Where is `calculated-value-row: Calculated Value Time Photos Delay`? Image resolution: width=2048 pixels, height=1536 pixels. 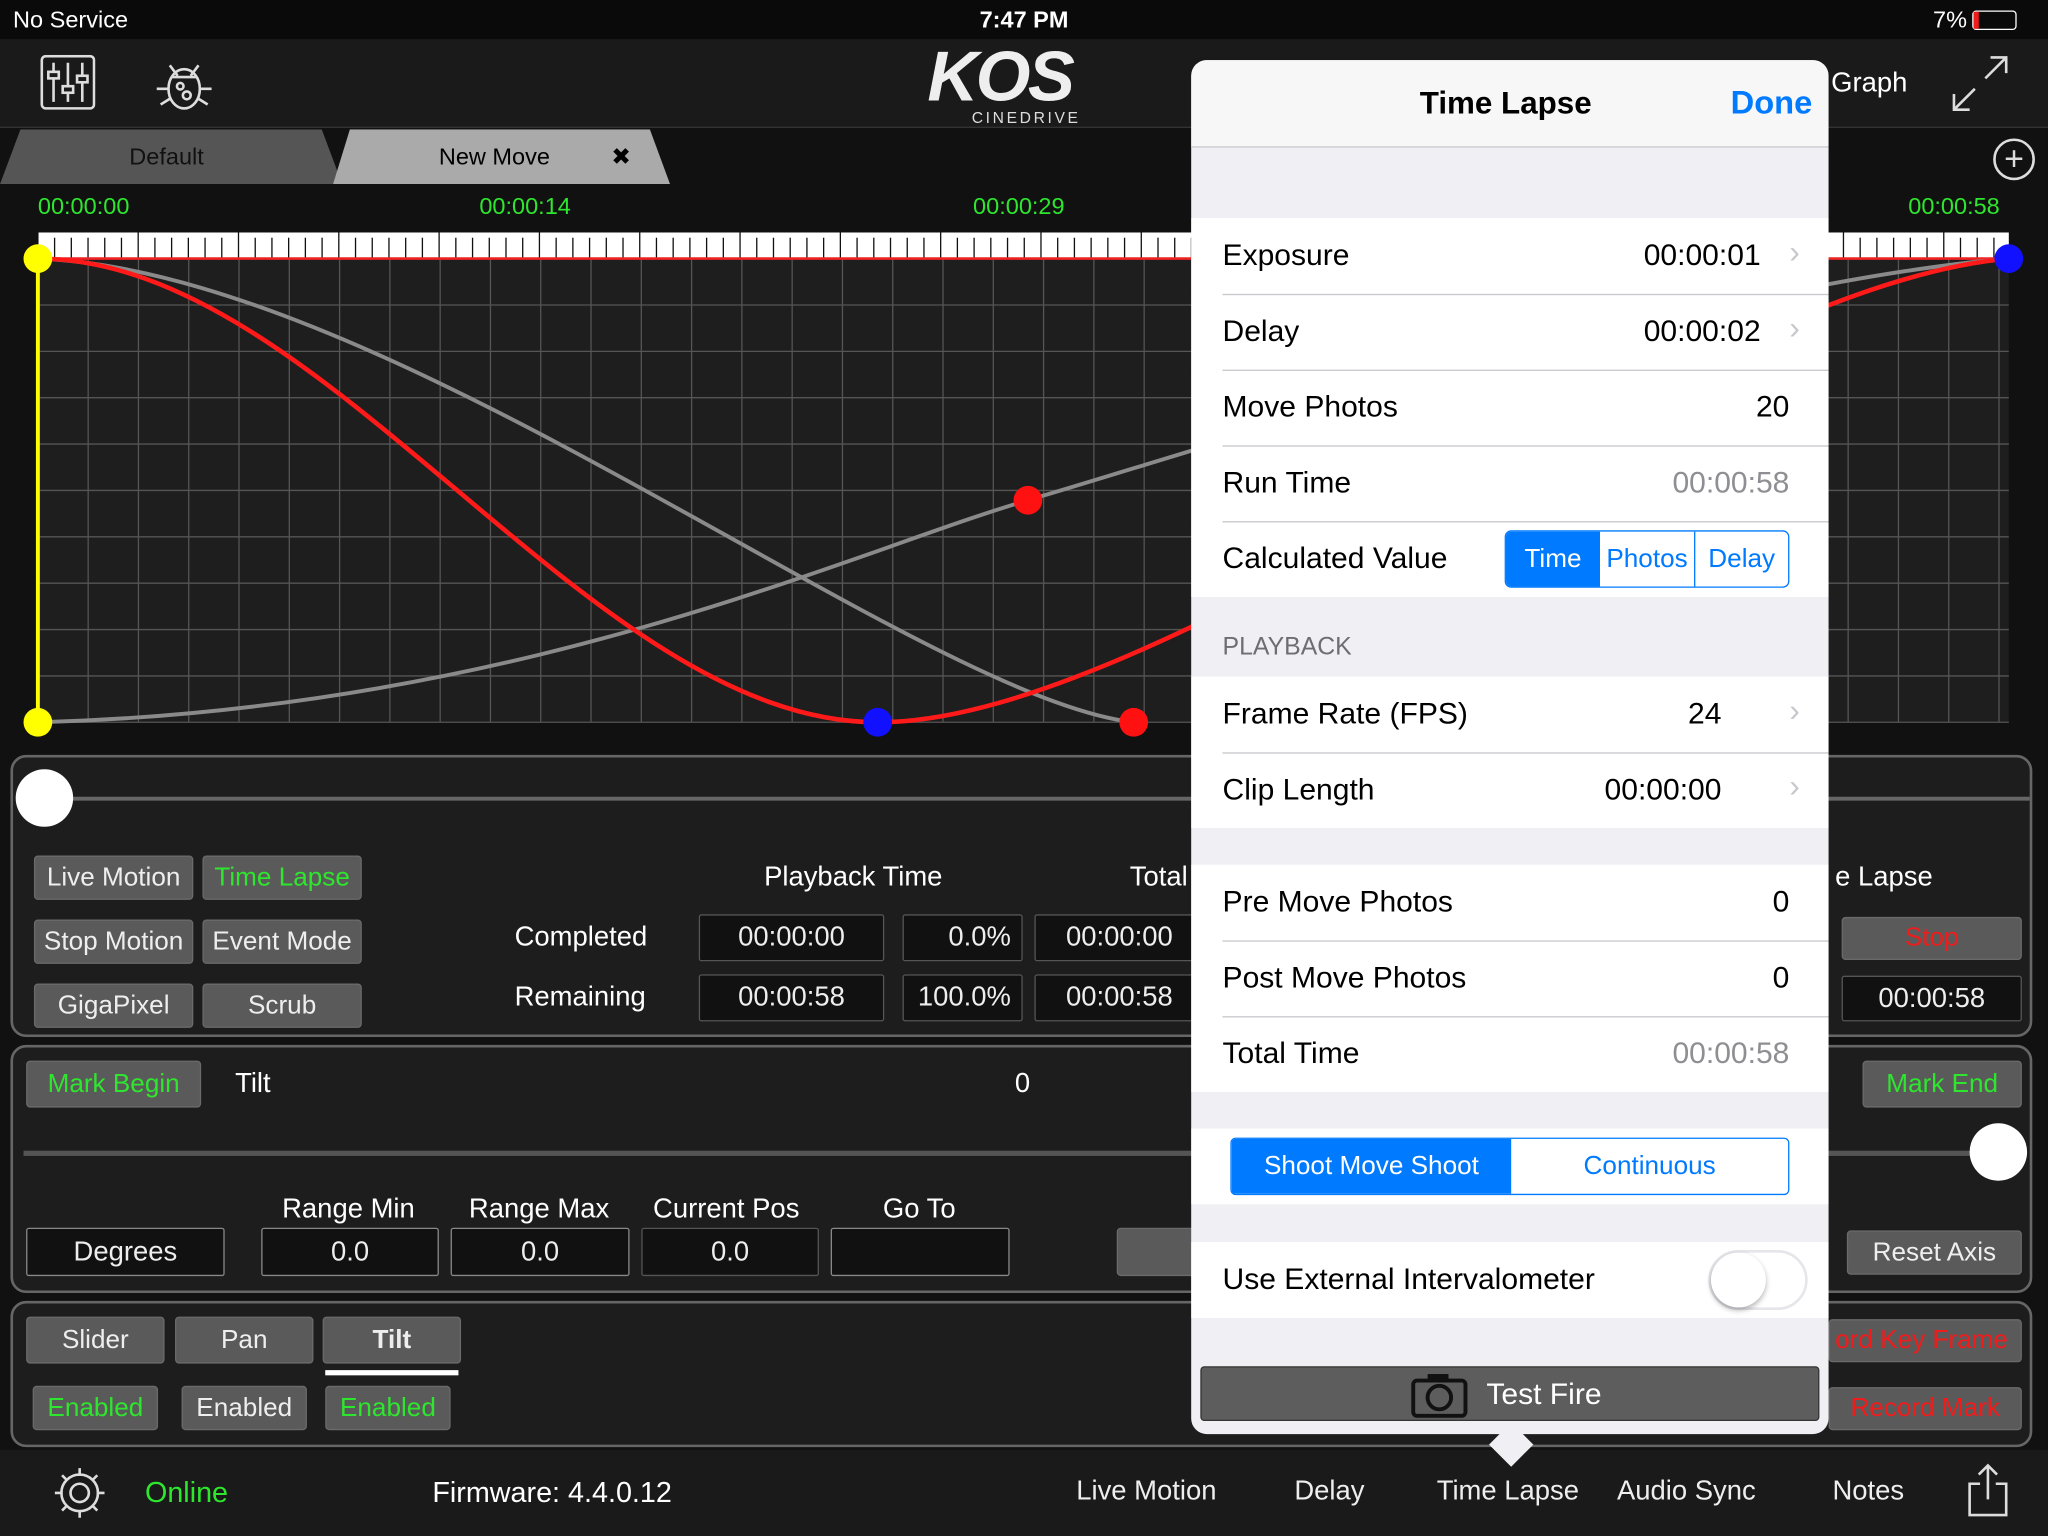
calculated-value-row: Calculated Value Time Photos Delay is located at coordinates (1510, 559).